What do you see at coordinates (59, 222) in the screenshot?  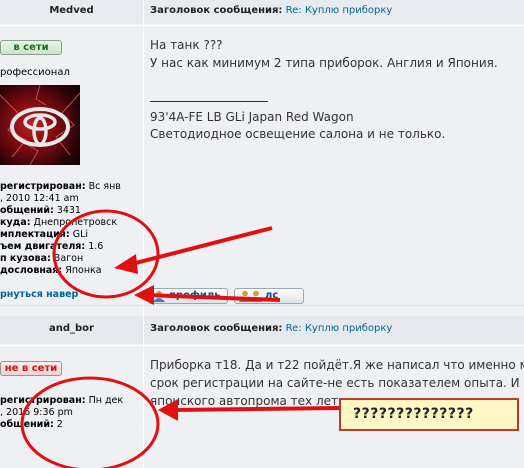 I see `profile-info-row: куда: Днепропетровск` at bounding box center [59, 222].